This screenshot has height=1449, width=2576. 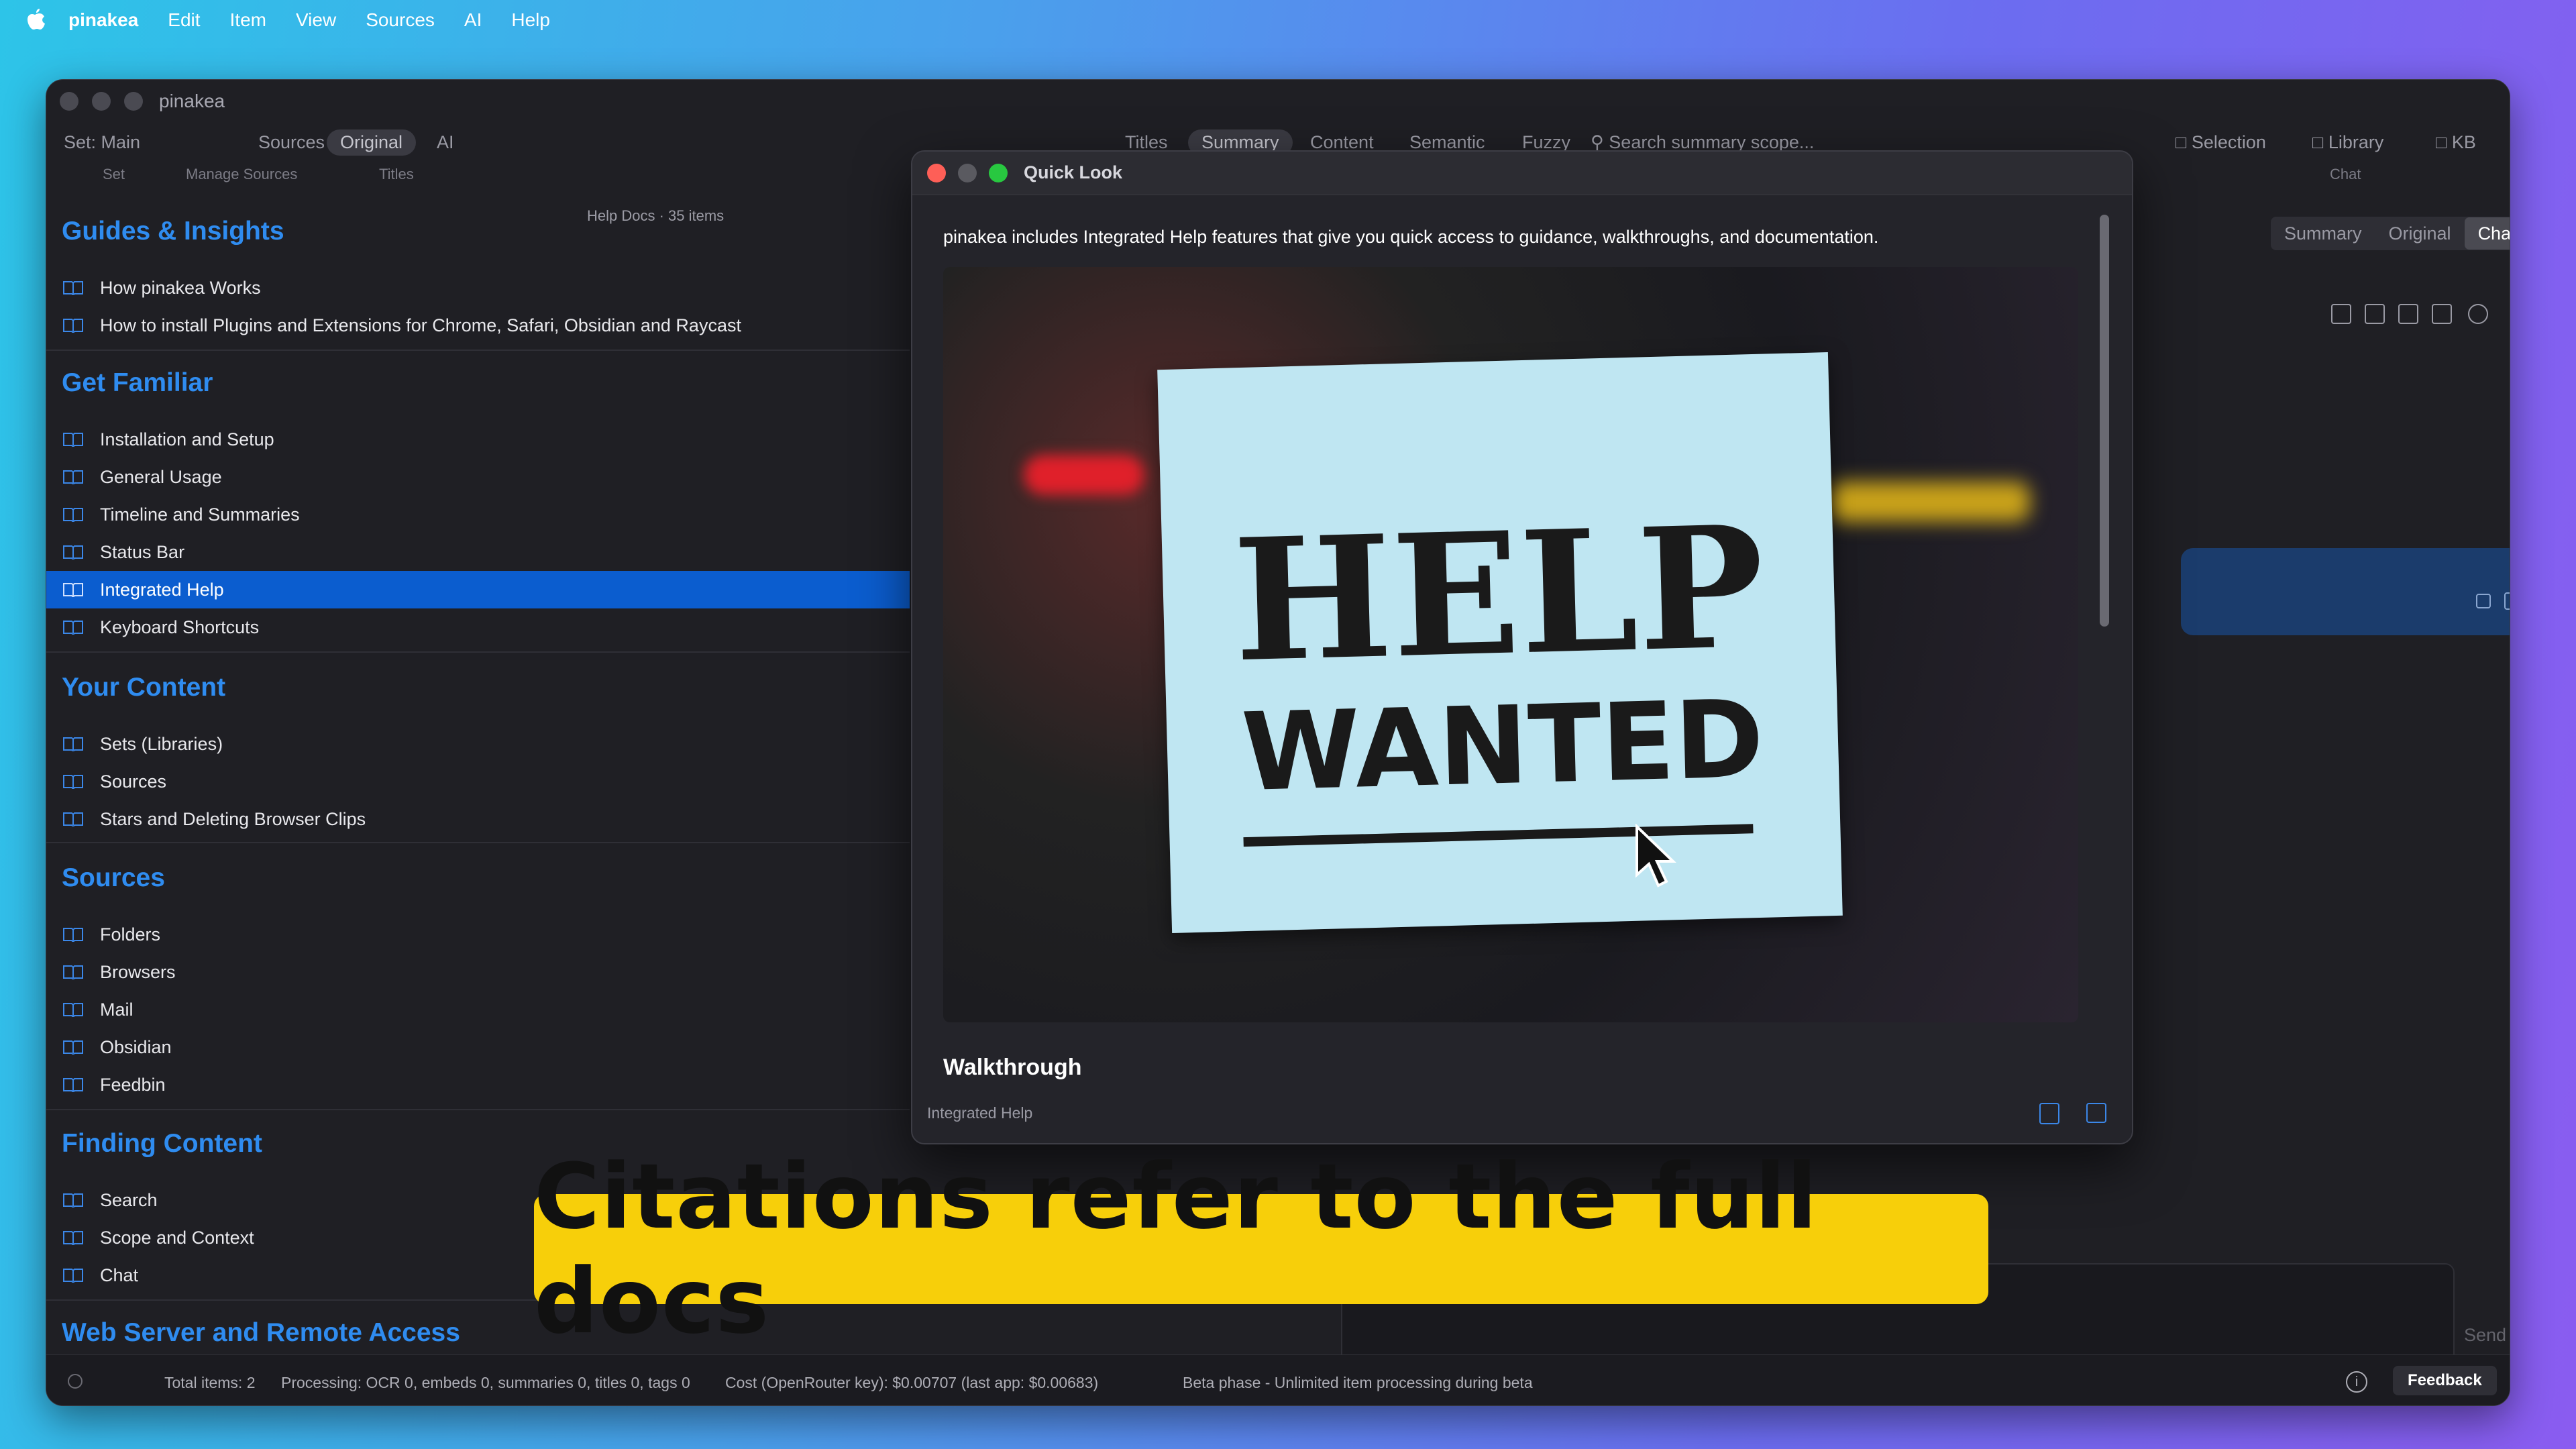 I want to click on sign-text-wanted: WANTED, so click(x=1503, y=746).